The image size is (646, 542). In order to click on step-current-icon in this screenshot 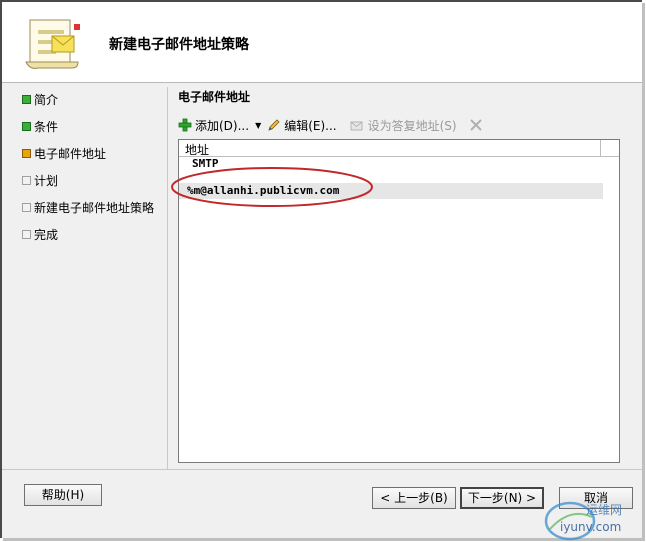, I will do `click(26, 153)`.